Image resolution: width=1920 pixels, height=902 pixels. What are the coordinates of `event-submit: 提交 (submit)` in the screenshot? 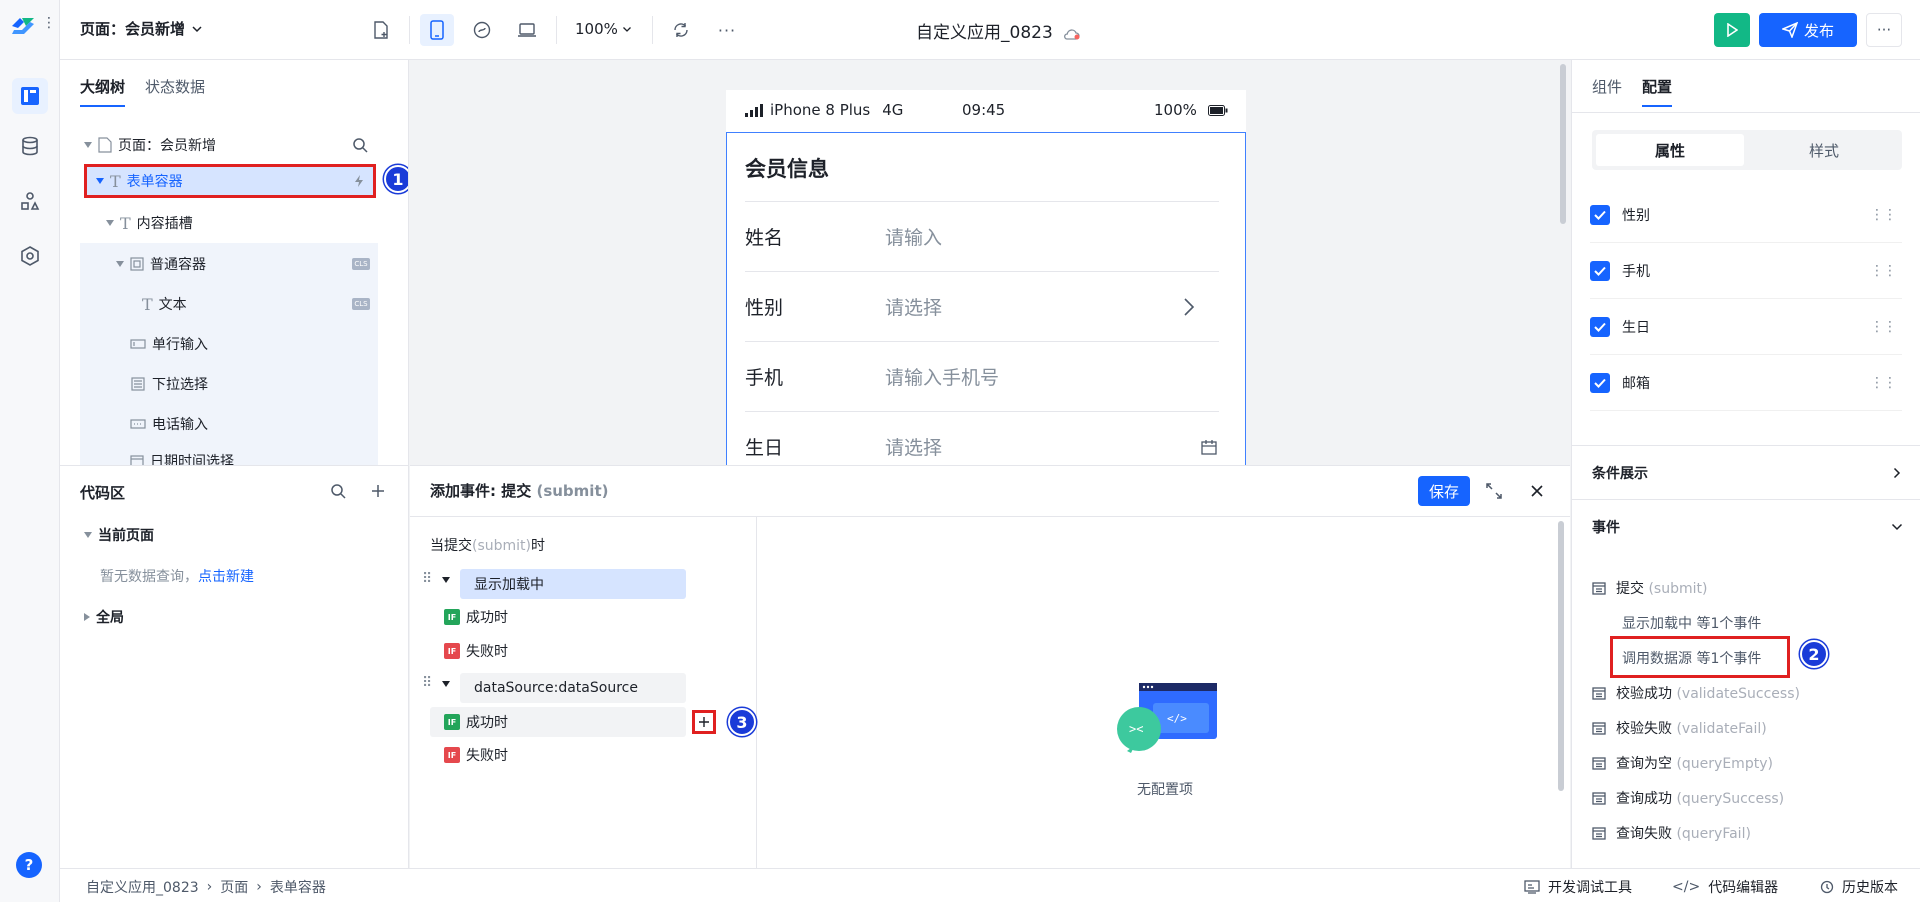 It's located at (1649, 588).